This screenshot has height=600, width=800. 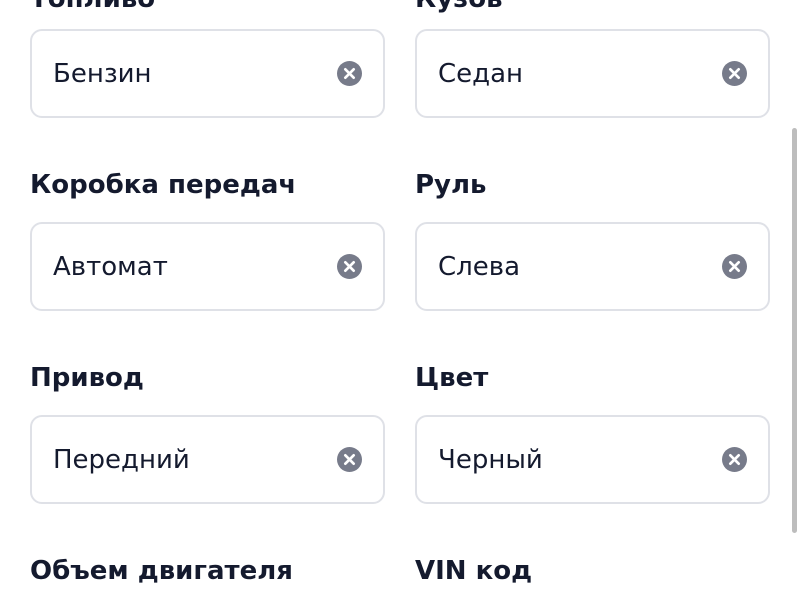 I want to click on body-type-select: Седан, so click(x=592, y=73).